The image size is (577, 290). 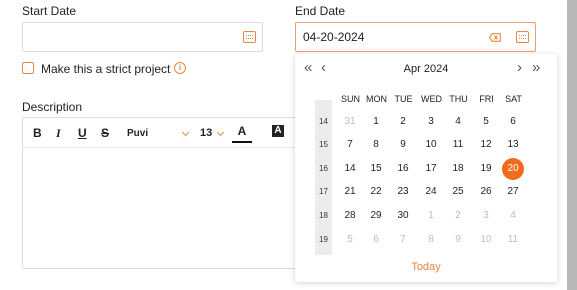 What do you see at coordinates (58, 133) in the screenshot?
I see `italic-button: I` at bounding box center [58, 133].